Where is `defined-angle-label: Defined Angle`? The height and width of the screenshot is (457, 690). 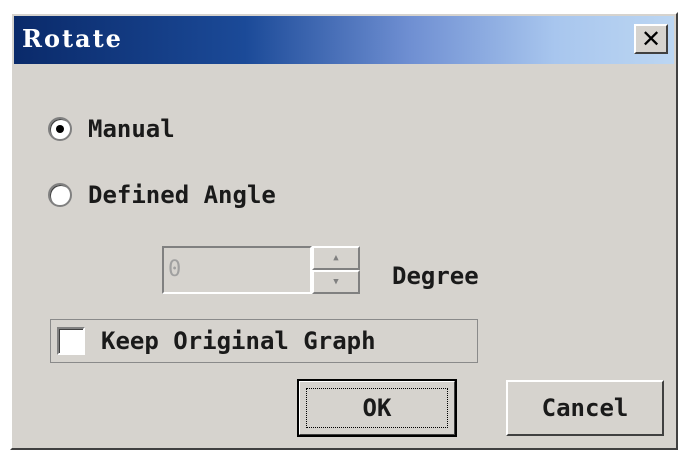
defined-angle-label: Defined Angle is located at coordinates (182, 195).